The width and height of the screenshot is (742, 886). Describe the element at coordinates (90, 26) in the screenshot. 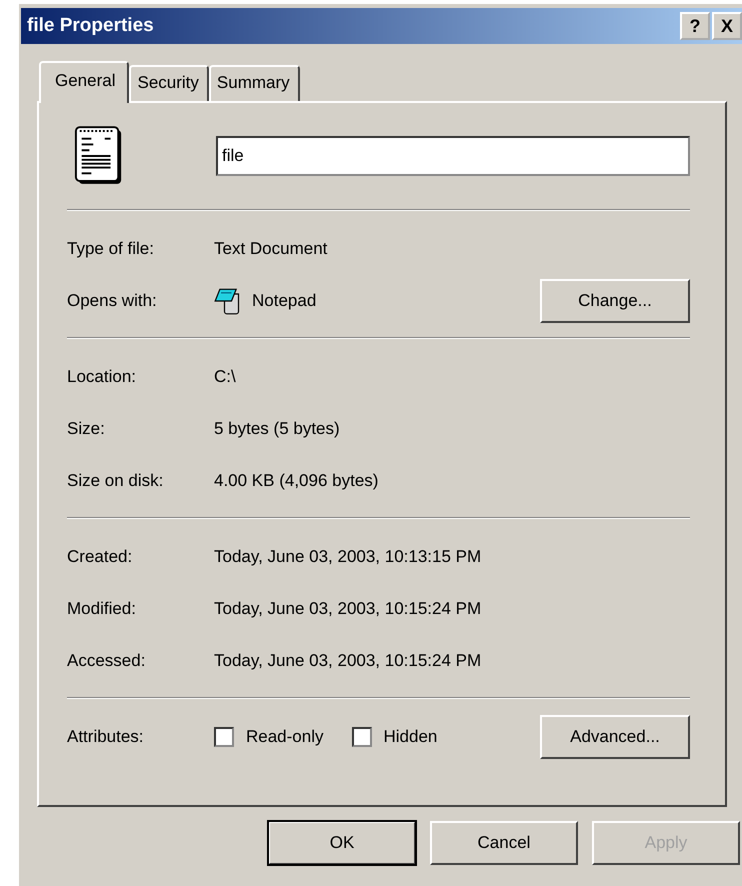

I see `window-title: file Properties` at that location.